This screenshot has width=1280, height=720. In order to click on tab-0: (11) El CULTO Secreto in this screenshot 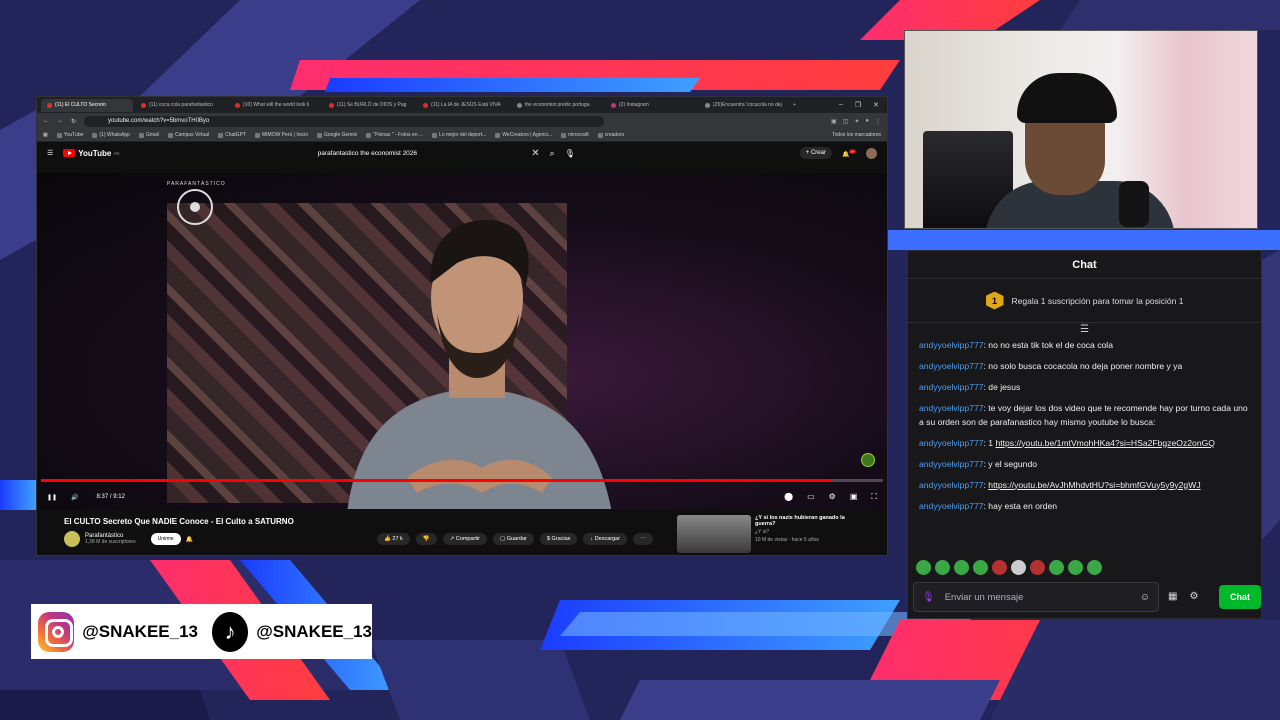, I will do `click(87, 105)`.